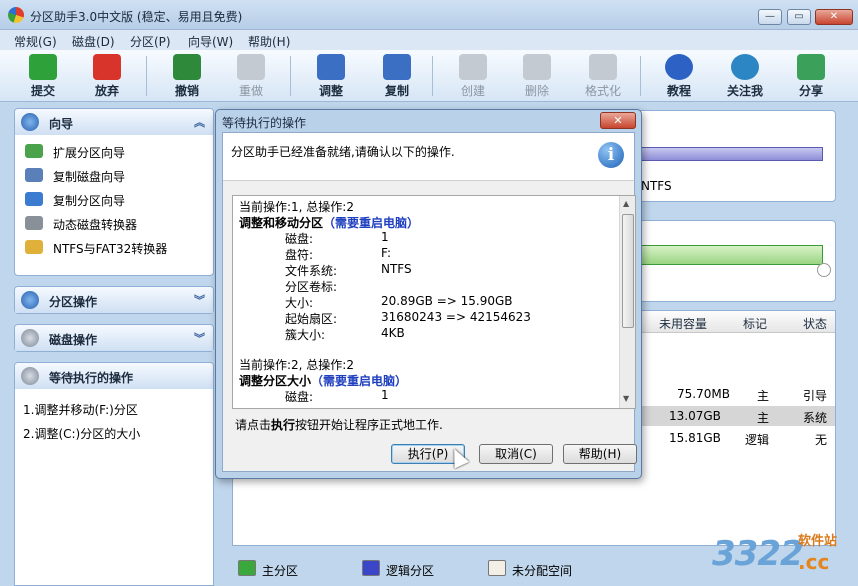 This screenshot has width=858, height=586. Describe the element at coordinates (343, 152) in the screenshot. I see `dialog-message: 分区助手已经准备就绪,请确认以下的操作.` at that location.